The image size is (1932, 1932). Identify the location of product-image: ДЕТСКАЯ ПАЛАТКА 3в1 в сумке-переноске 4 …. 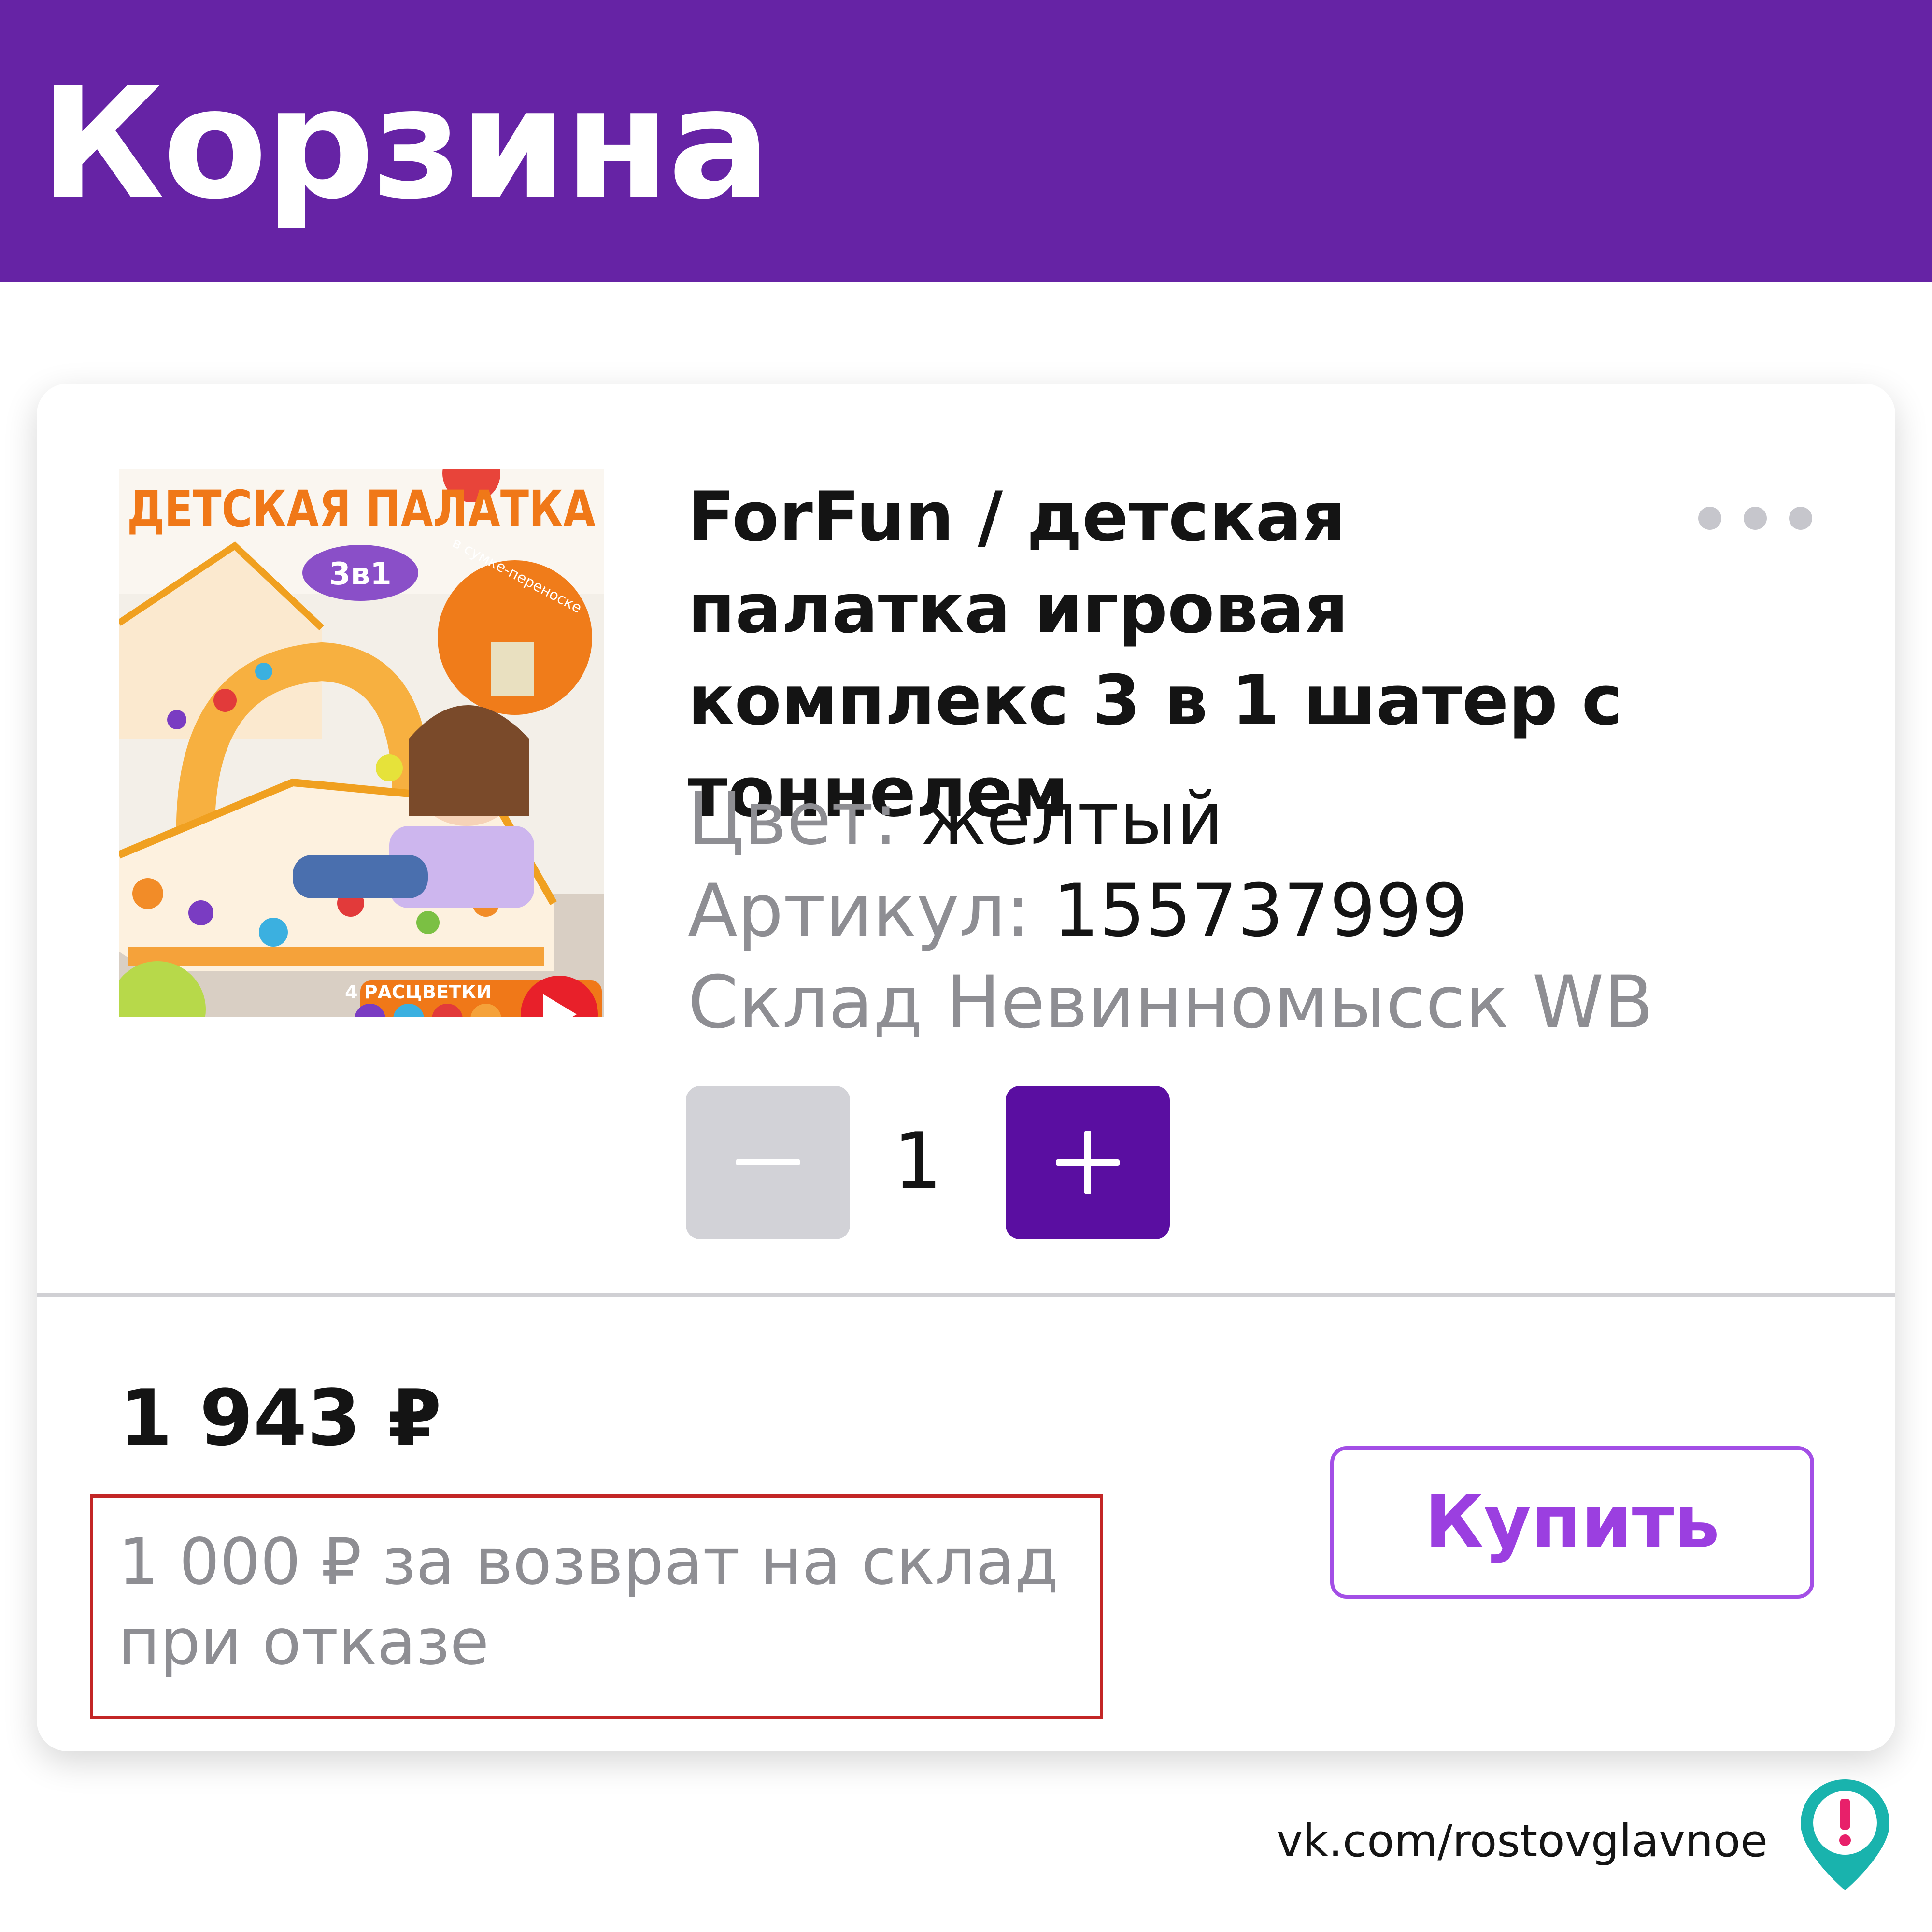
(361, 743).